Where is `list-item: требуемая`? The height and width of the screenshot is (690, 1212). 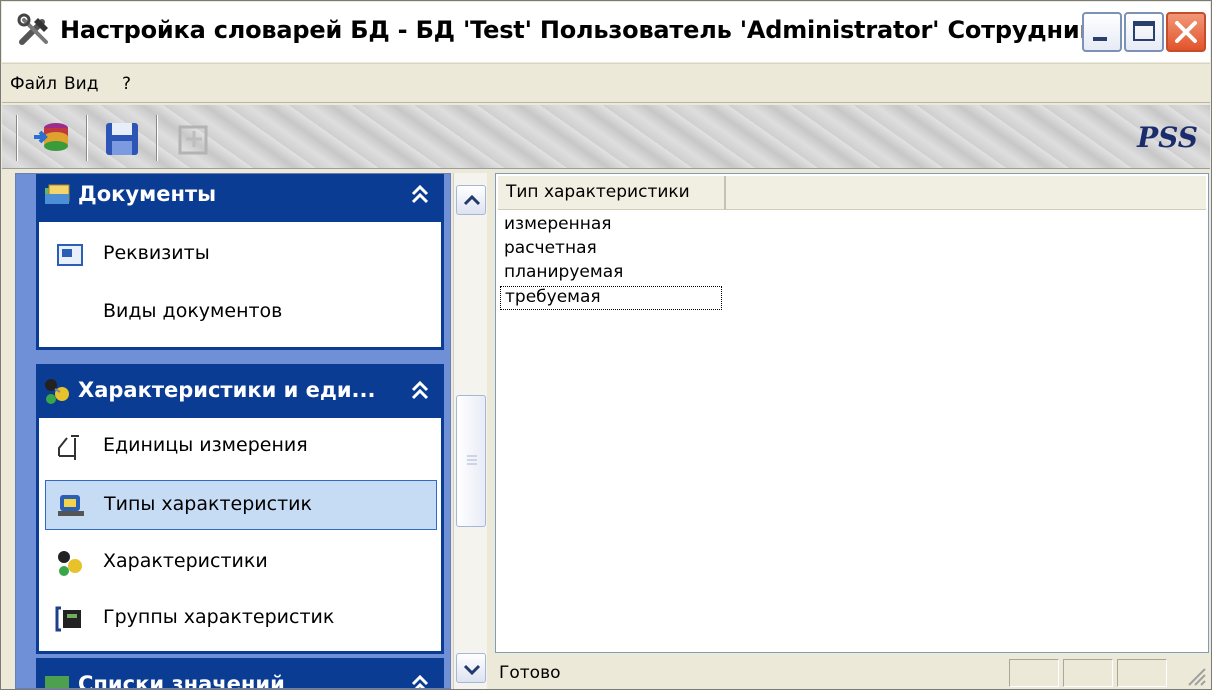
list-item: требуемая is located at coordinates (611, 298).